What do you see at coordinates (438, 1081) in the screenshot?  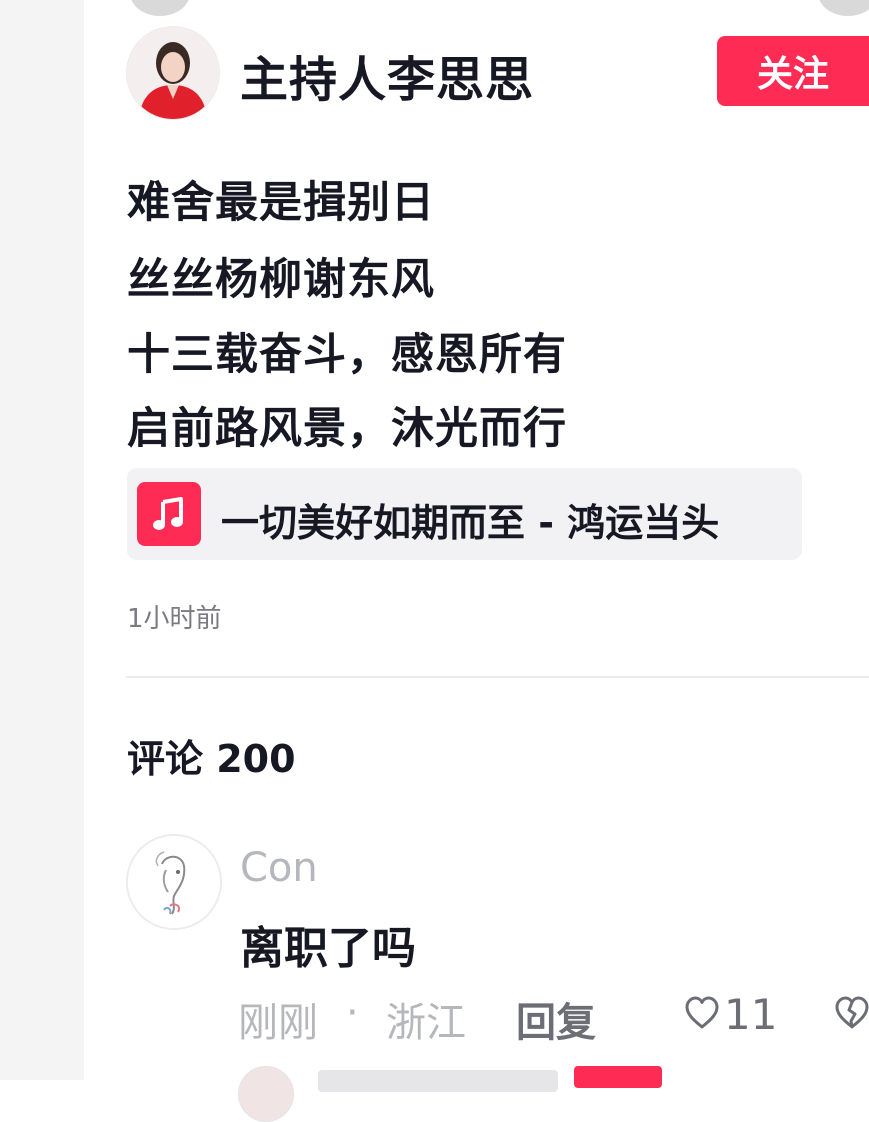 I see `reply-username-partial` at bounding box center [438, 1081].